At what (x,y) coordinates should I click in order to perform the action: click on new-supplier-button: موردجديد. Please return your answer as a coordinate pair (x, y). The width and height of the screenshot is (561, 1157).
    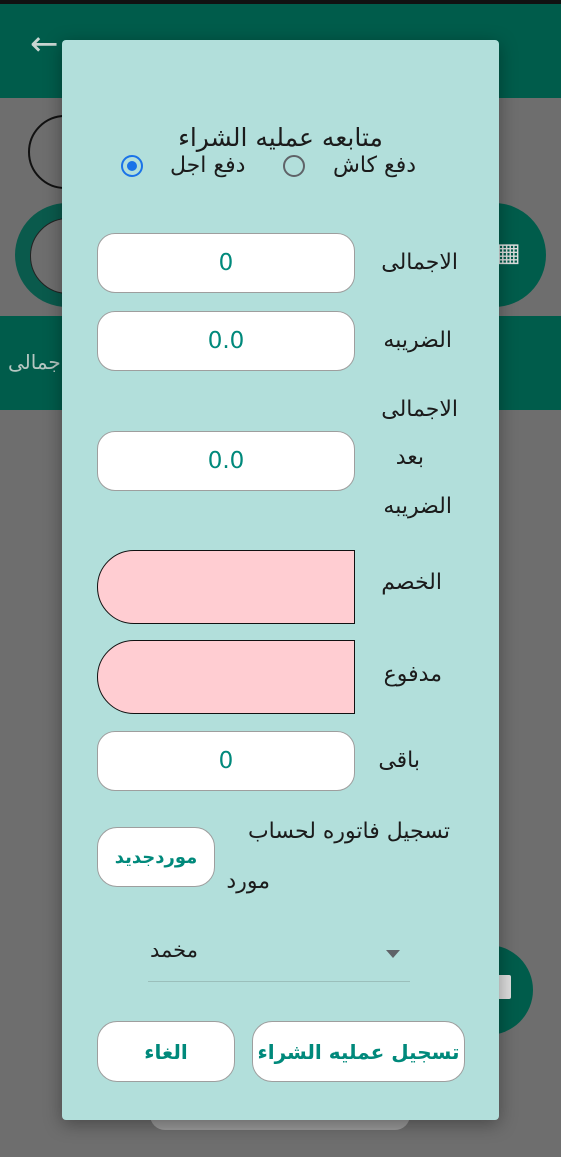
    Looking at the image, I should click on (156, 857).